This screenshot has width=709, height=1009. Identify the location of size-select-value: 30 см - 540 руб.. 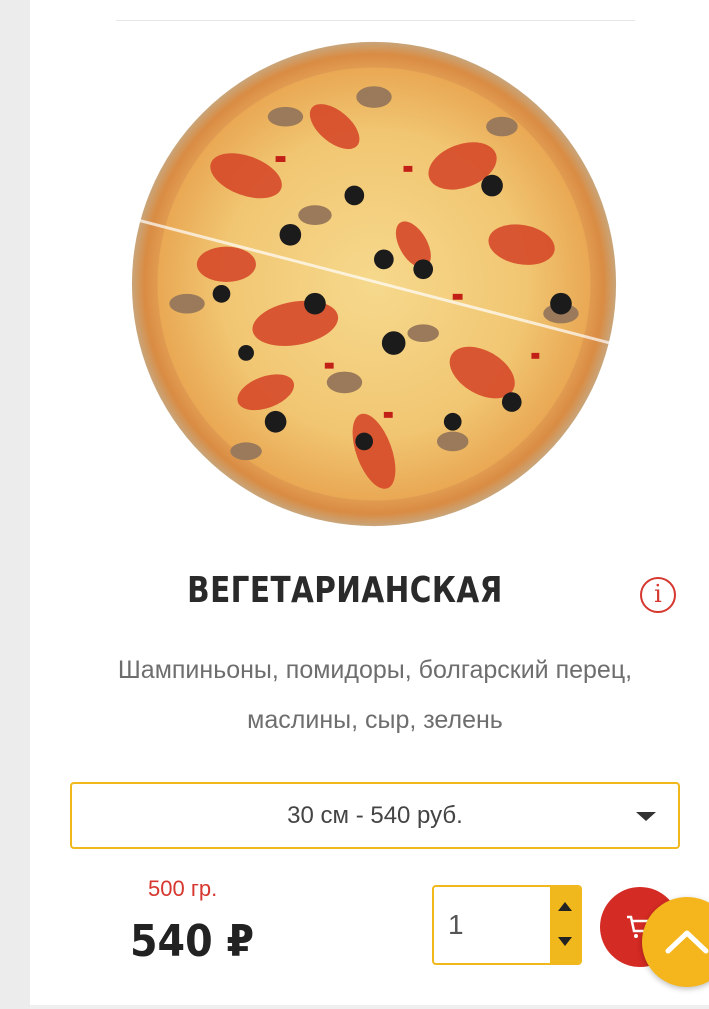
(375, 815).